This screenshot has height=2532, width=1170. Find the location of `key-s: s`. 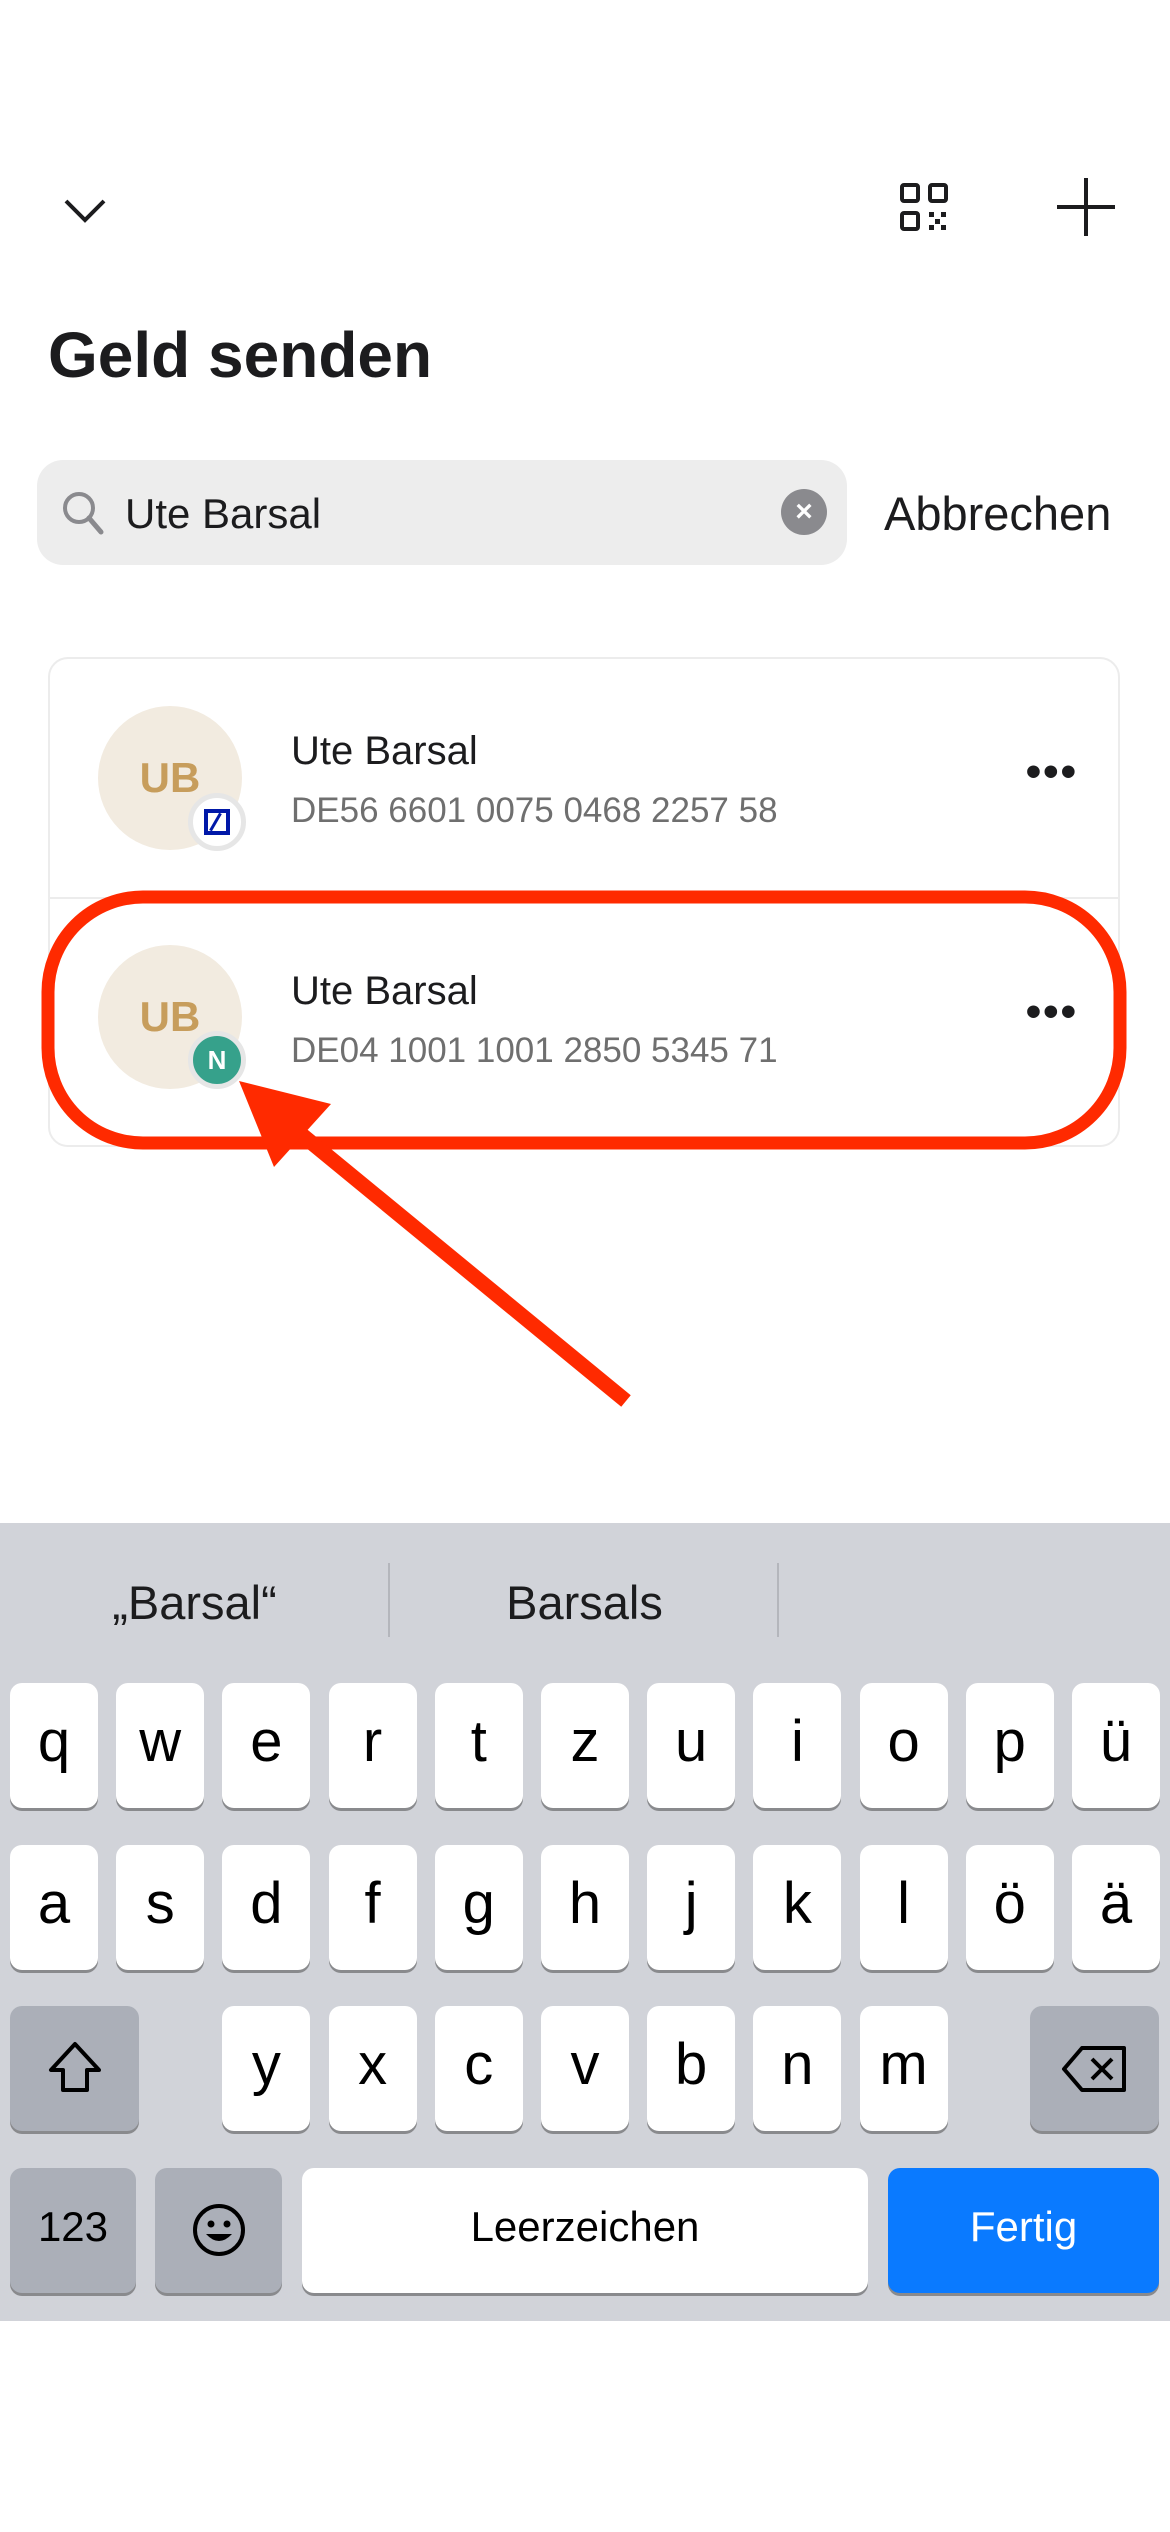

key-s: s is located at coordinates (160, 1907).